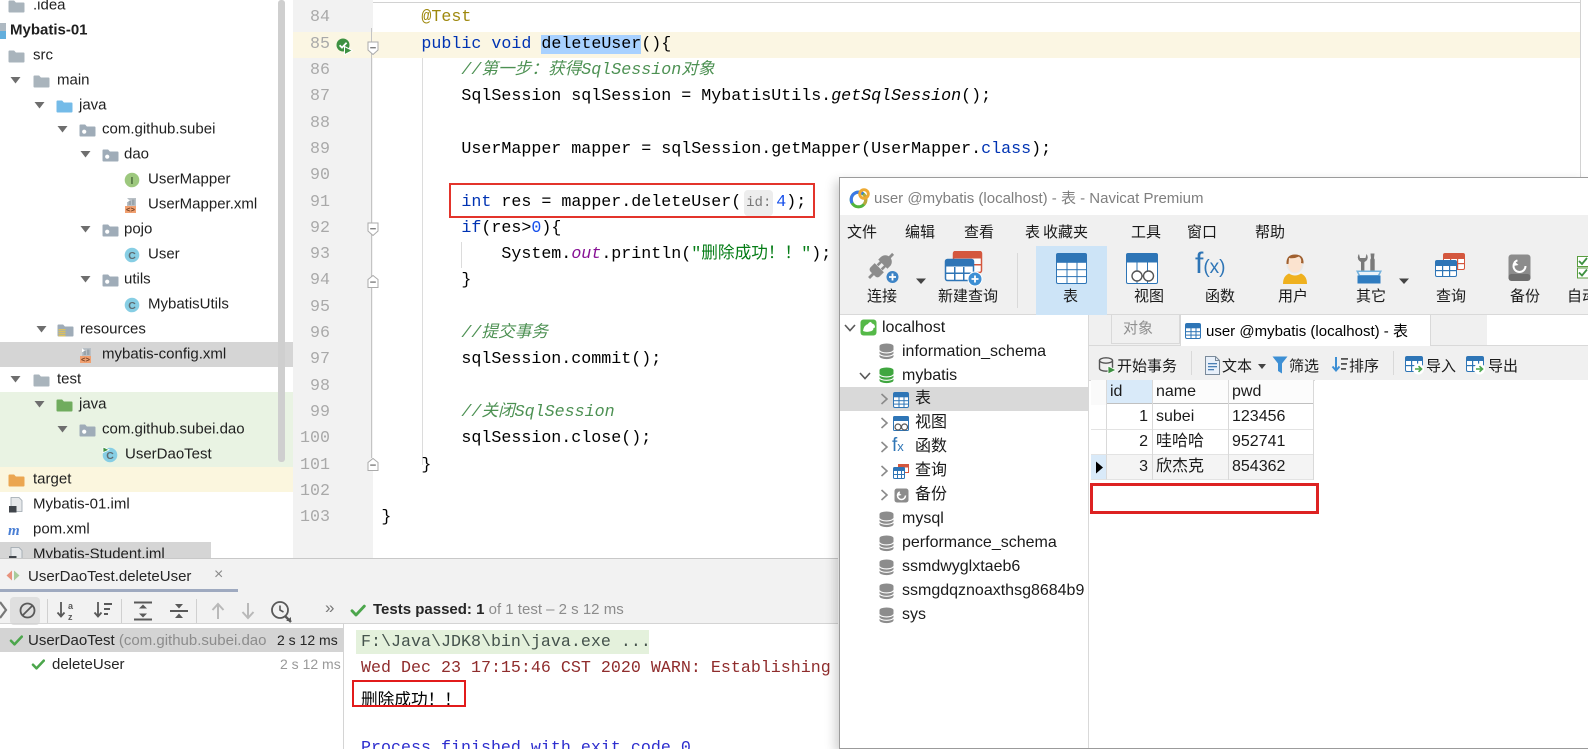 The width and height of the screenshot is (1588, 749). What do you see at coordinates (132, 181) in the screenshot?
I see `svg-text: I` at bounding box center [132, 181].